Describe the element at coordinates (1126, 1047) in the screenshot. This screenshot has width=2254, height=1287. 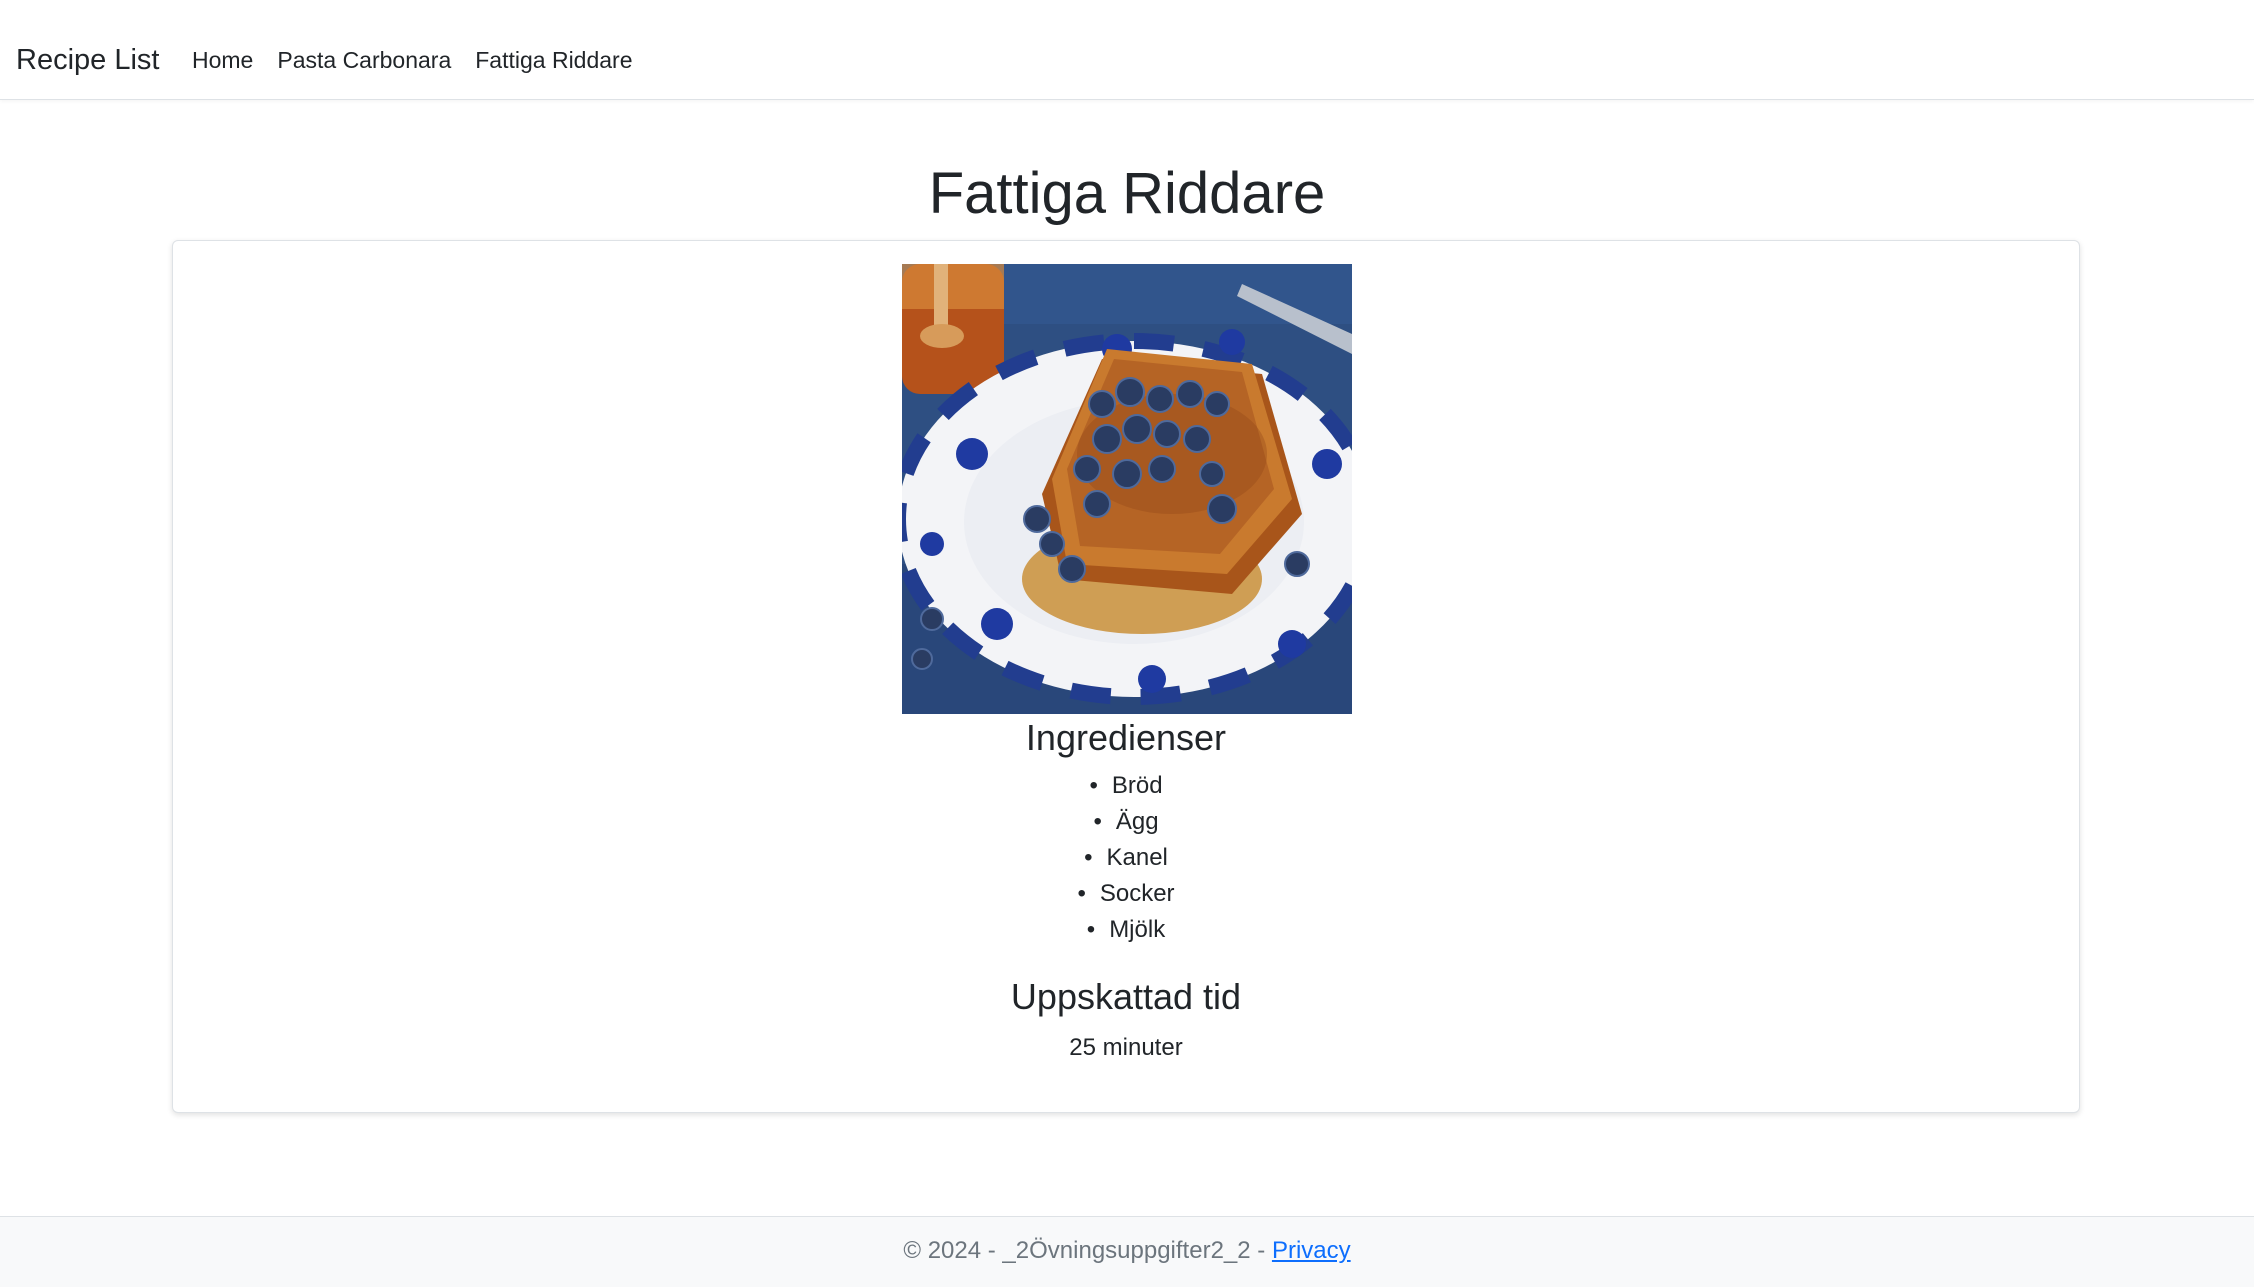
I see `estimated-time-value: 25 minuter` at that location.